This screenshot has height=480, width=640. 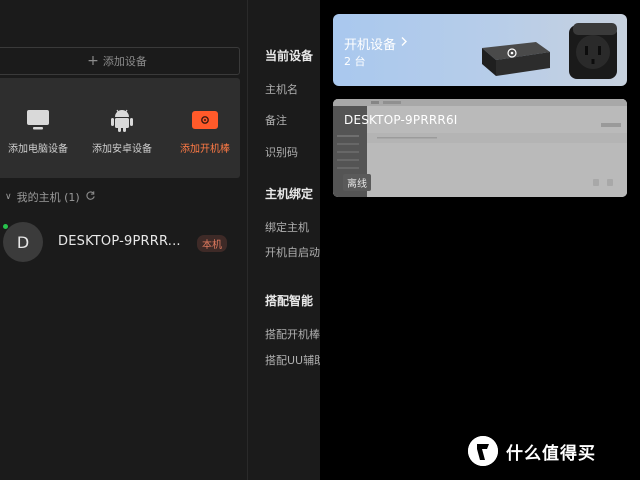 I want to click on android-icon, so click(x=122, y=120).